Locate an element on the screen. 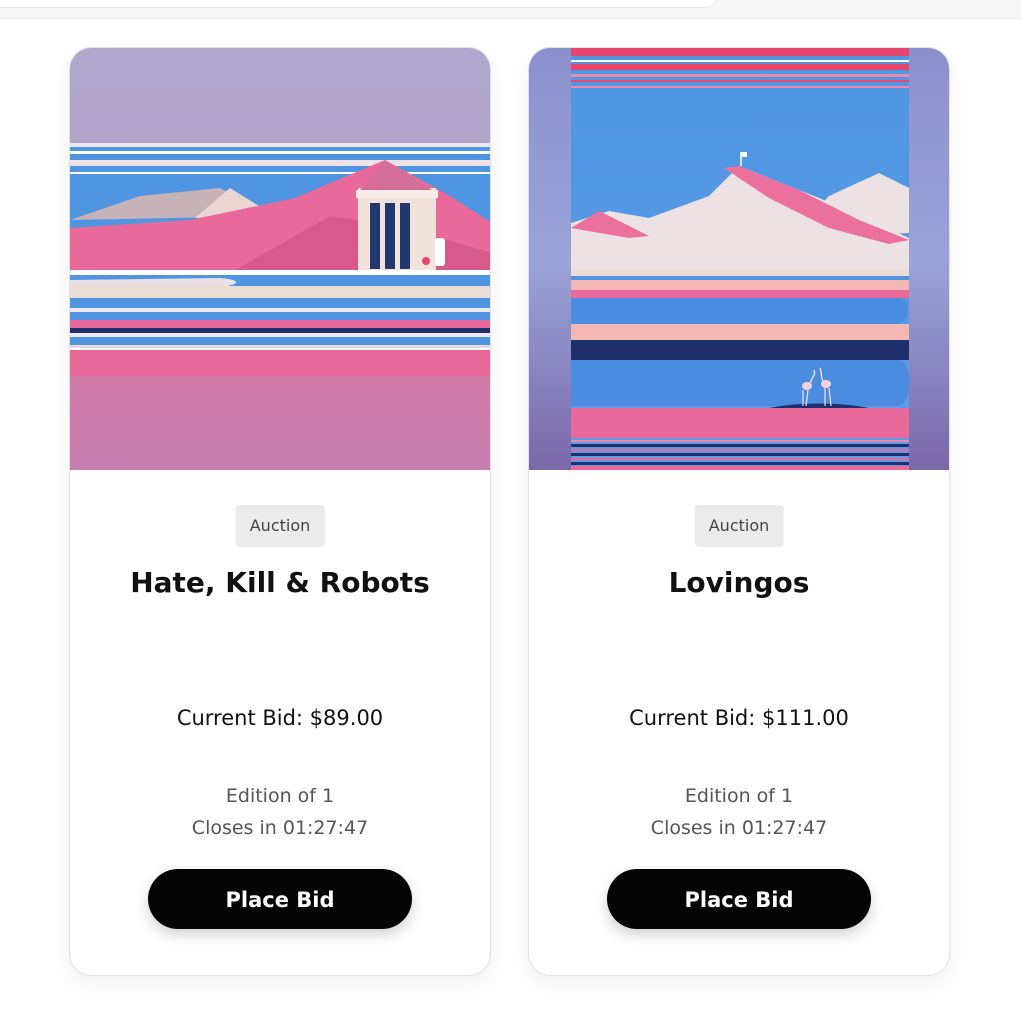  artwork-title: Lovingos is located at coordinates (739, 582).